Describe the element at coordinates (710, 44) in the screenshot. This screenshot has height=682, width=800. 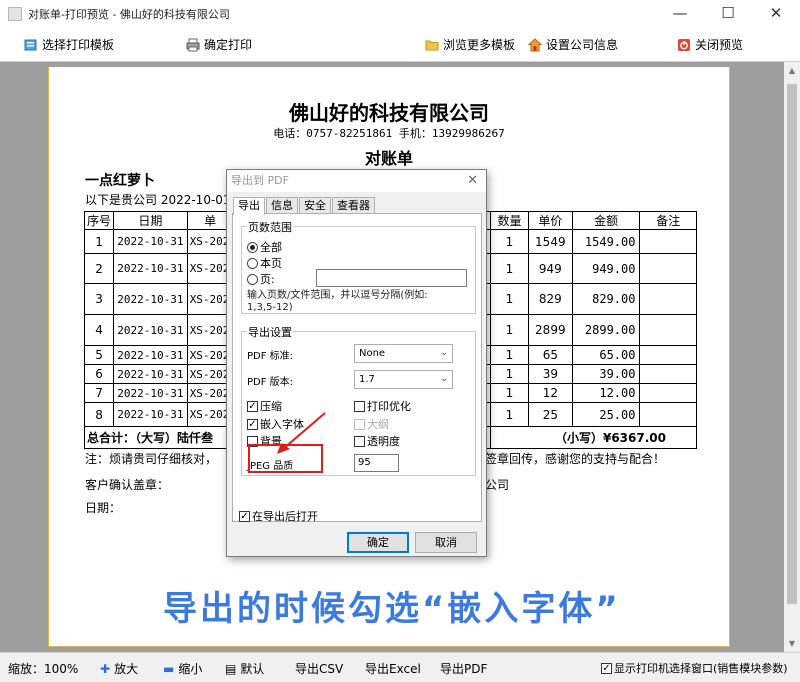
I see `close-preview-button: 关闭预览` at that location.